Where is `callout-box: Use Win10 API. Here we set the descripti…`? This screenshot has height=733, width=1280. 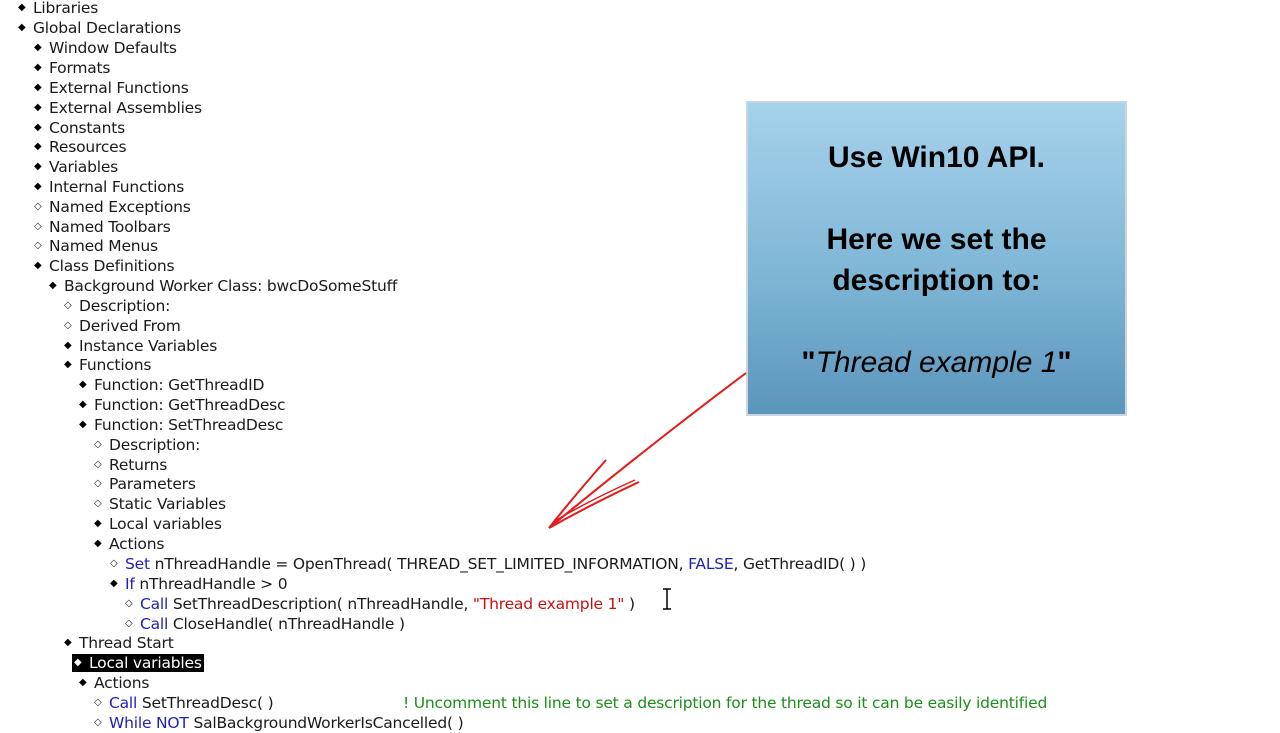
callout-box: Use Win10 API. Here we set the descripti… is located at coordinates (936, 258).